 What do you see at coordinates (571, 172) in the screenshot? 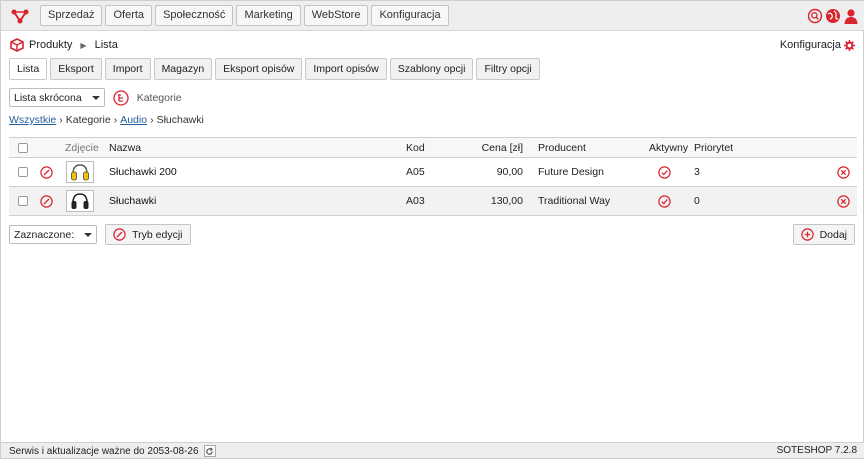
I see `product-producer: Future Design` at bounding box center [571, 172].